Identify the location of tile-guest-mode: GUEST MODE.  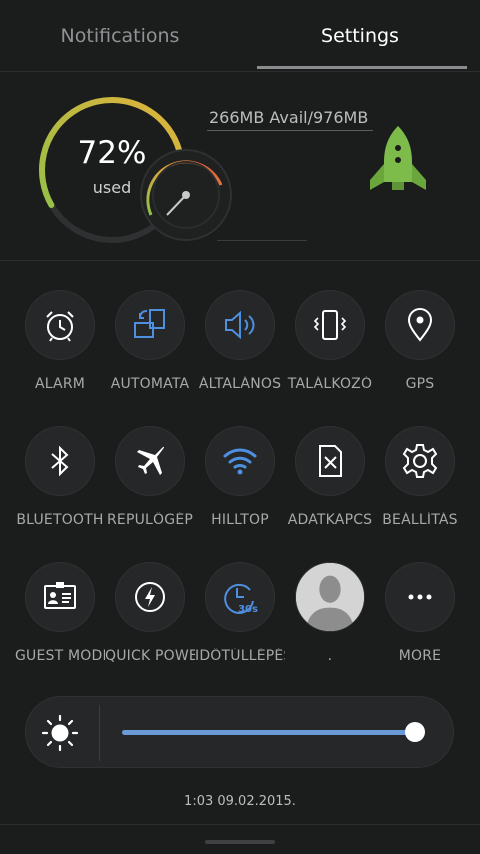
(60, 624).